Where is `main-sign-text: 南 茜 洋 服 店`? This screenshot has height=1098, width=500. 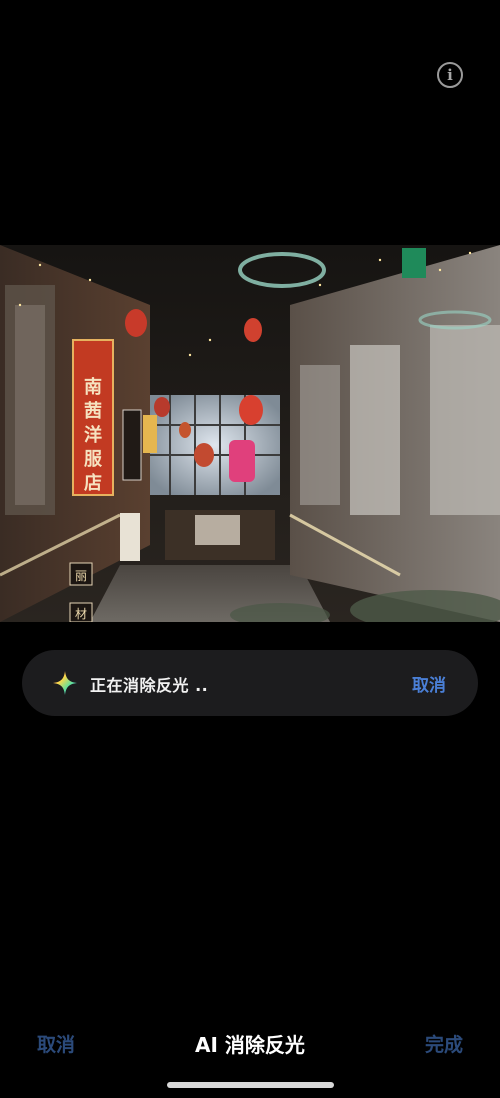
main-sign-text: 南 茜 洋 服 店 is located at coordinates (93, 435).